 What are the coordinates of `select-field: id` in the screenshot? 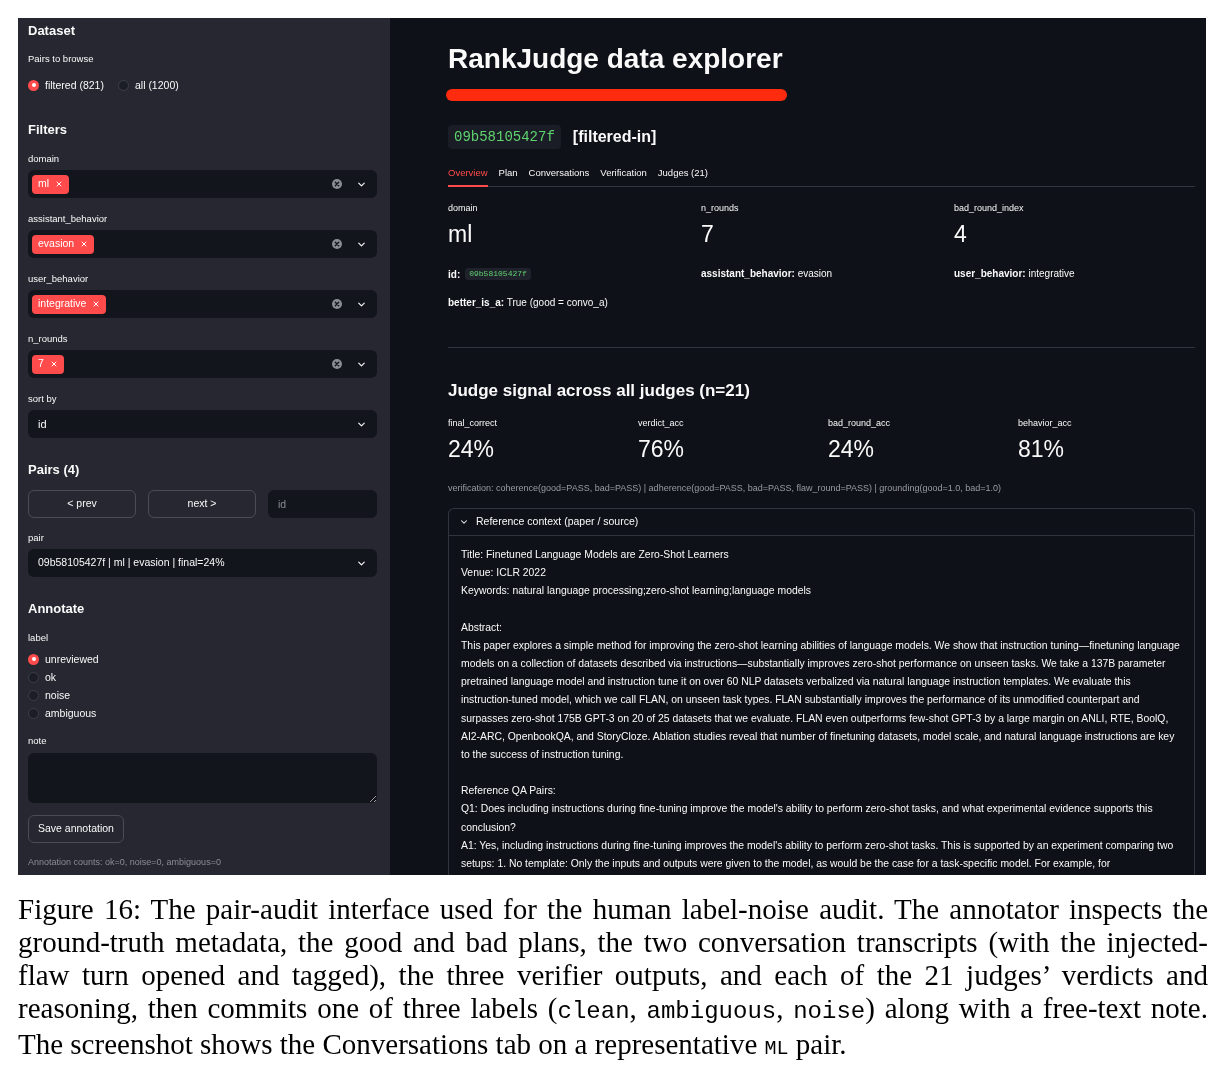 It's located at (202, 424).